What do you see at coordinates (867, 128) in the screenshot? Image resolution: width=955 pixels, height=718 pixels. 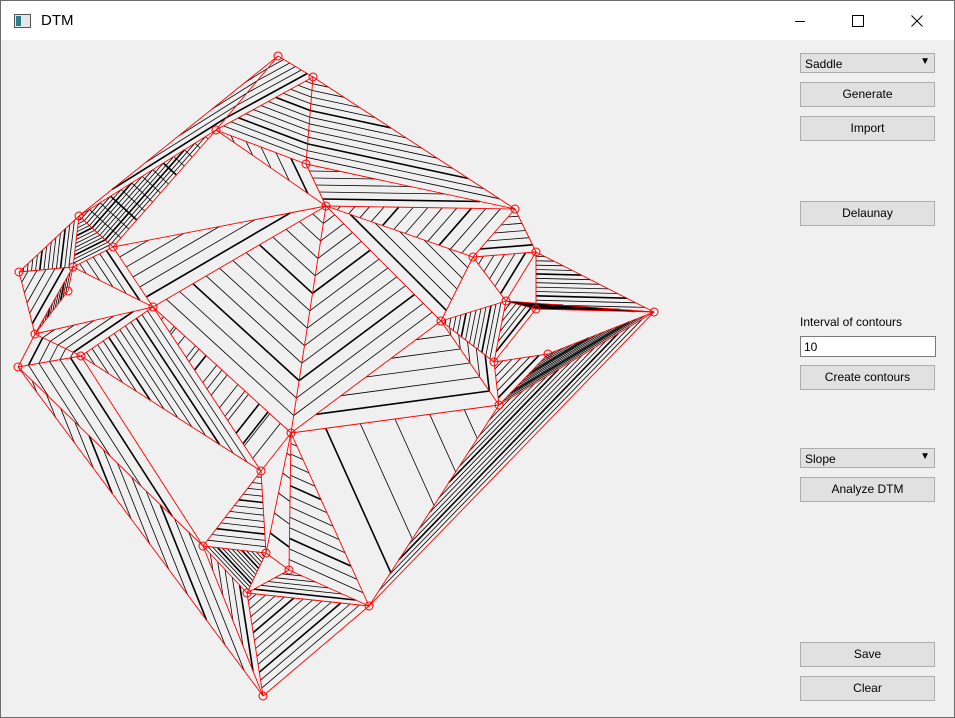 I see `import-button: Import` at bounding box center [867, 128].